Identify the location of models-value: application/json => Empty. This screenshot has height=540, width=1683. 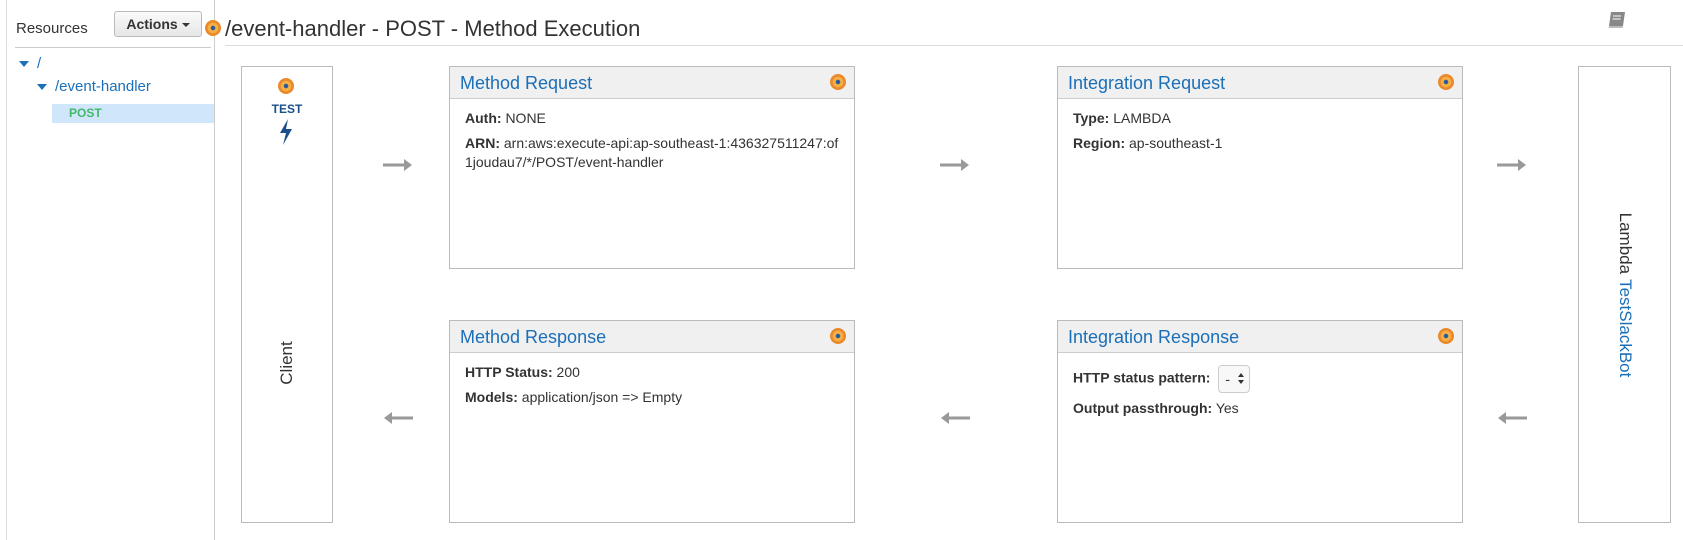
(602, 397).